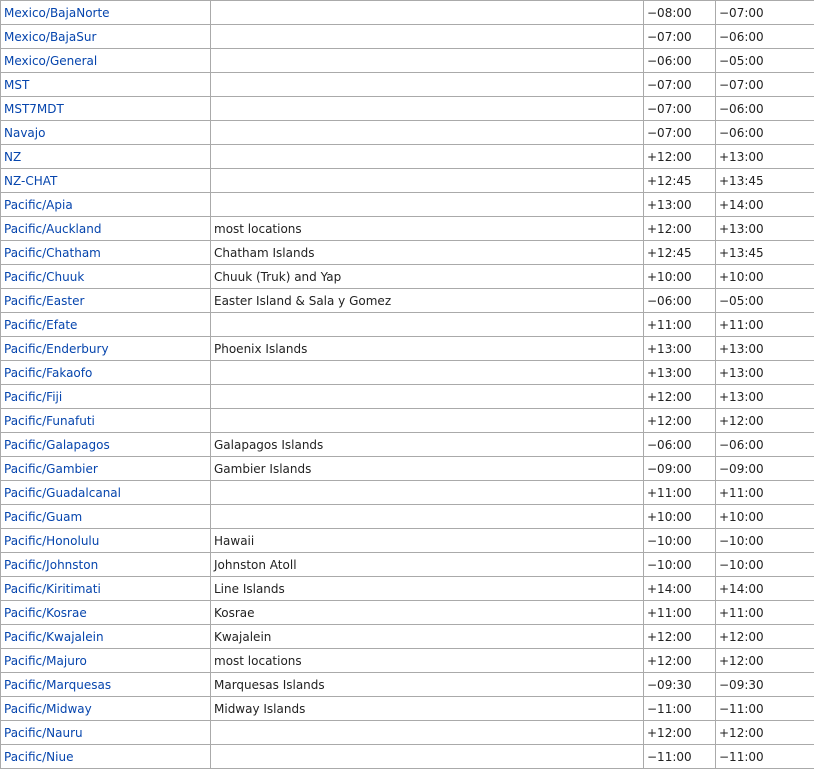 This screenshot has height=771, width=814. What do you see at coordinates (679, 564) in the screenshot?
I see `utc-offset-cell: −10:00` at bounding box center [679, 564].